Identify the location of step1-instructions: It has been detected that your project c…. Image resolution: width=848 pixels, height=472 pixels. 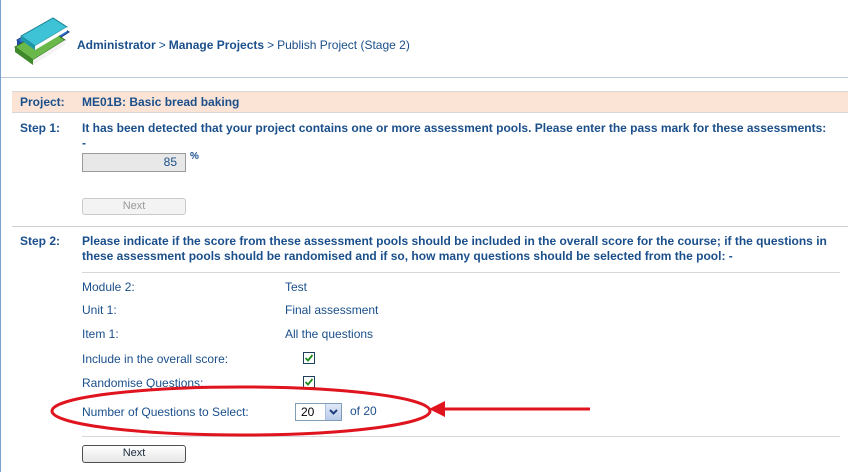
(454, 135).